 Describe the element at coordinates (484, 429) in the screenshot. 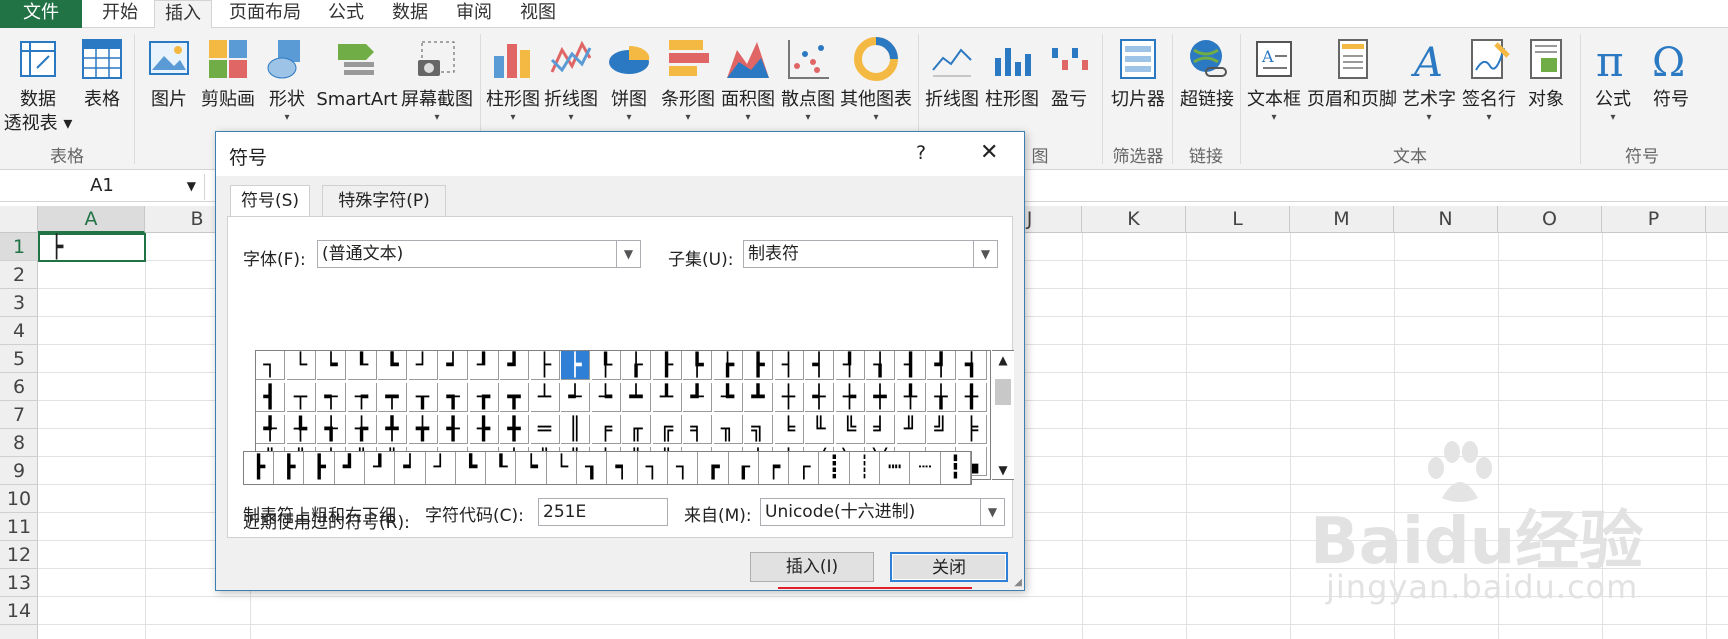

I see `symbol-cell: ╊` at that location.